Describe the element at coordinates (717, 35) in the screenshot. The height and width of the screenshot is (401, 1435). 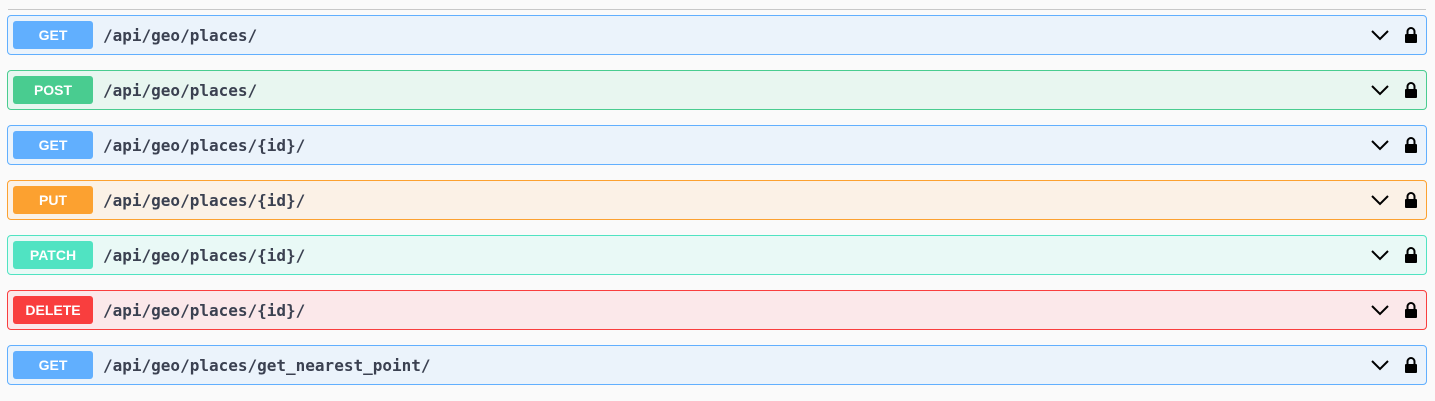
I see `operation-row: GET /api/geo/places/` at that location.